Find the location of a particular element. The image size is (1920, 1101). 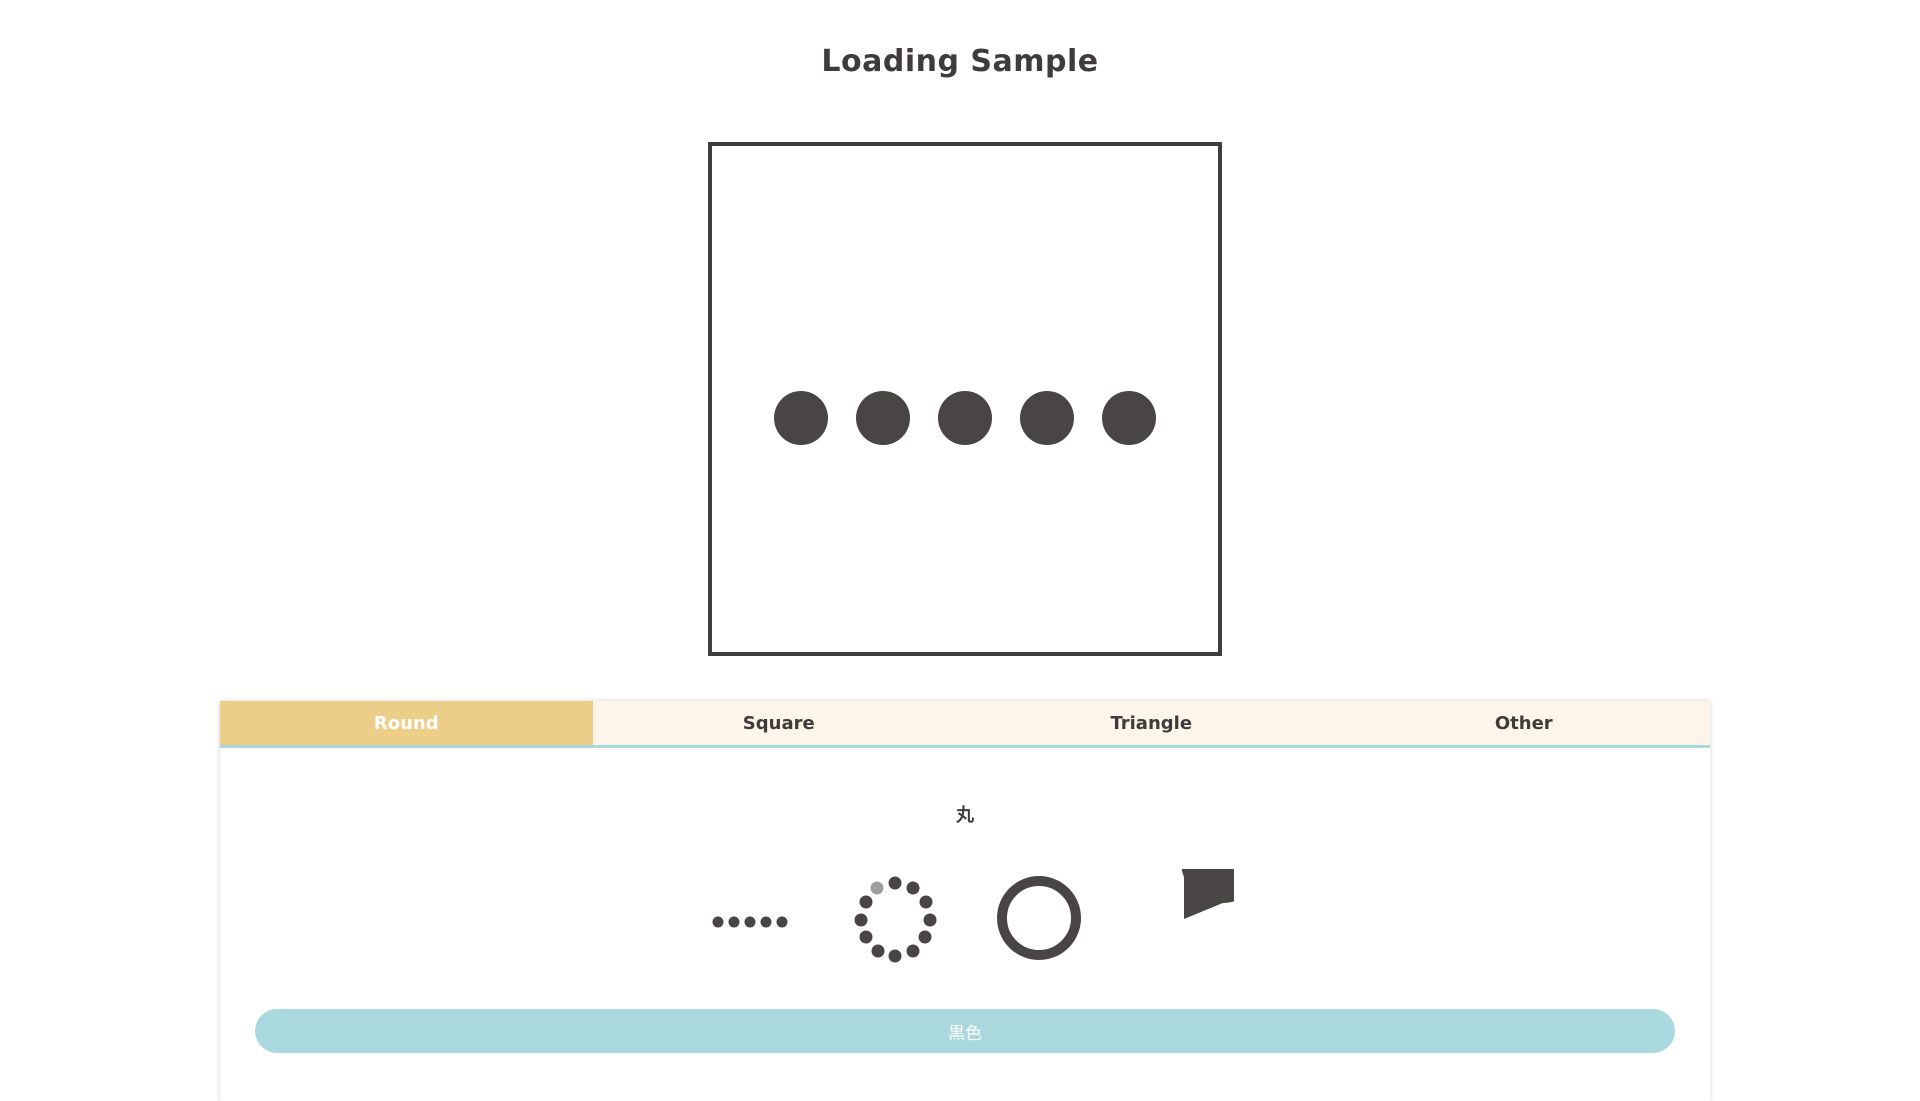

ring-icon is located at coordinates (1039, 918).